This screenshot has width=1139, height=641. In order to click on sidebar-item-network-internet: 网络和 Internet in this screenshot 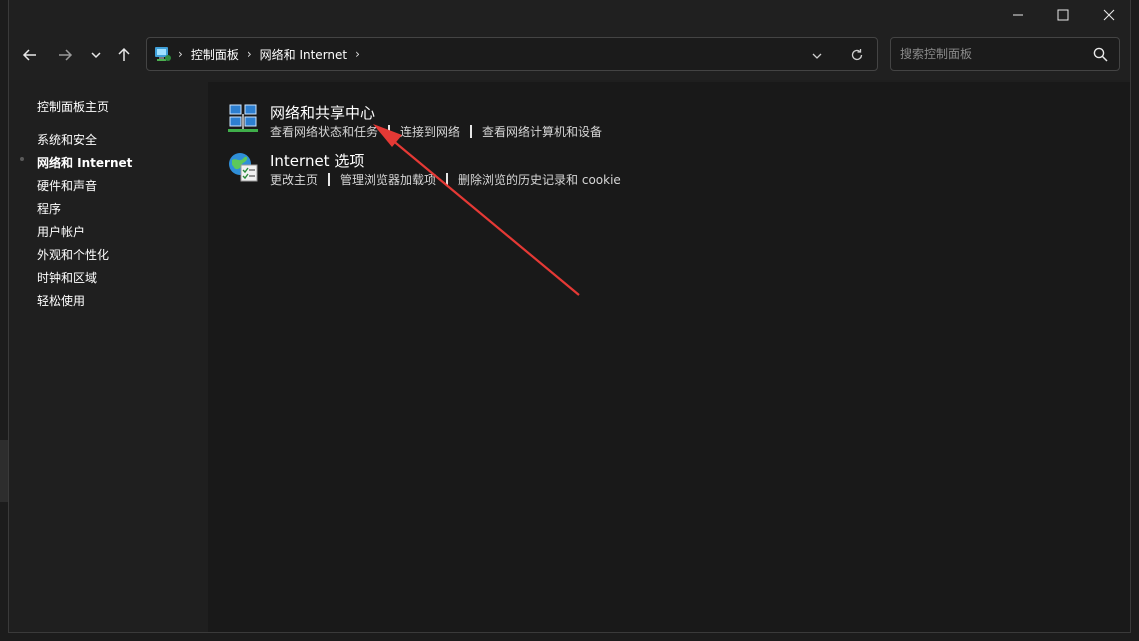, I will do `click(84, 162)`.